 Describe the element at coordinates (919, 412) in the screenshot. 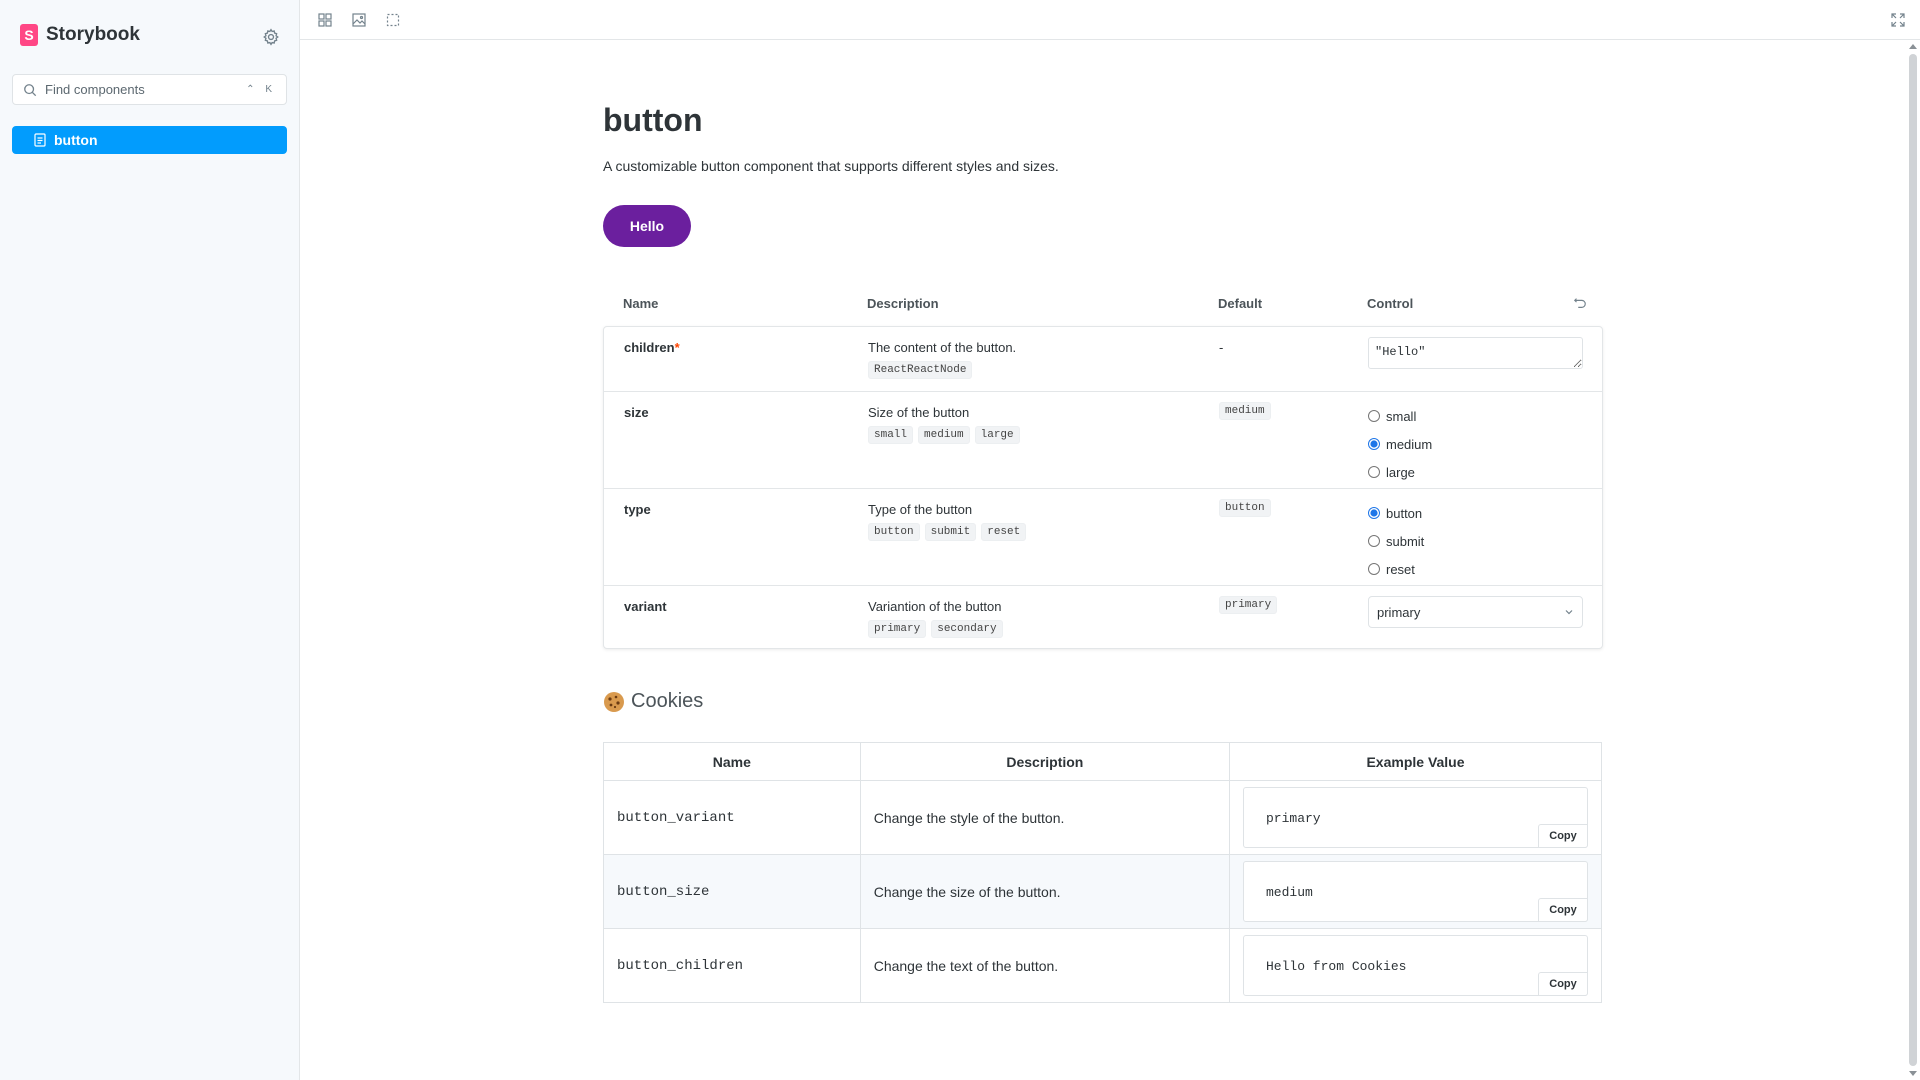

I see `arg-description: Size of the button` at that location.